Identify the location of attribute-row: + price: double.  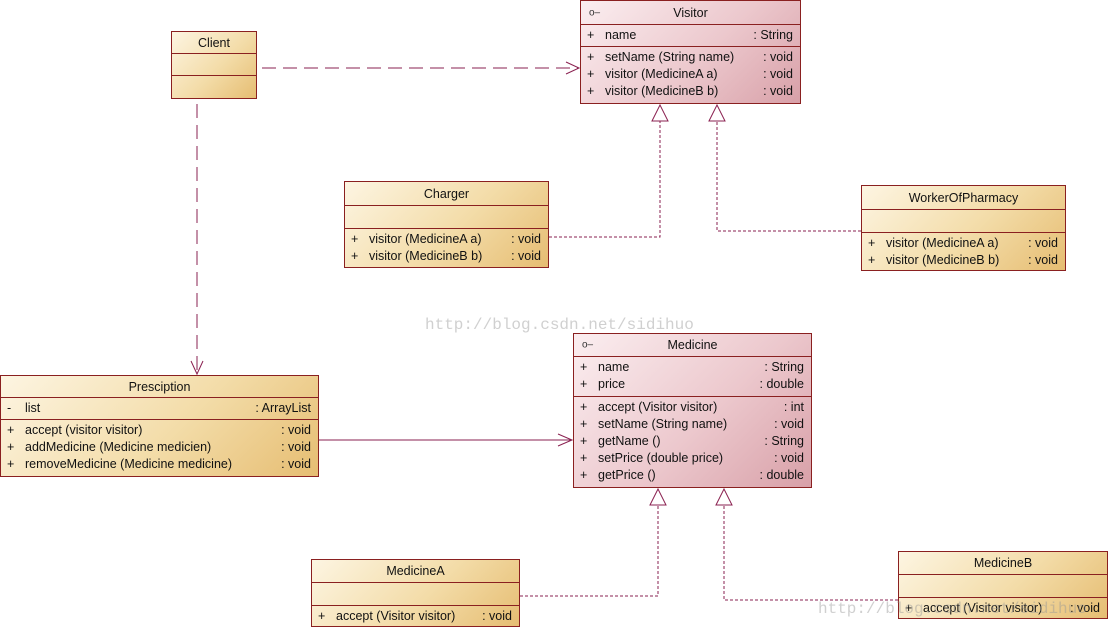
(692, 384).